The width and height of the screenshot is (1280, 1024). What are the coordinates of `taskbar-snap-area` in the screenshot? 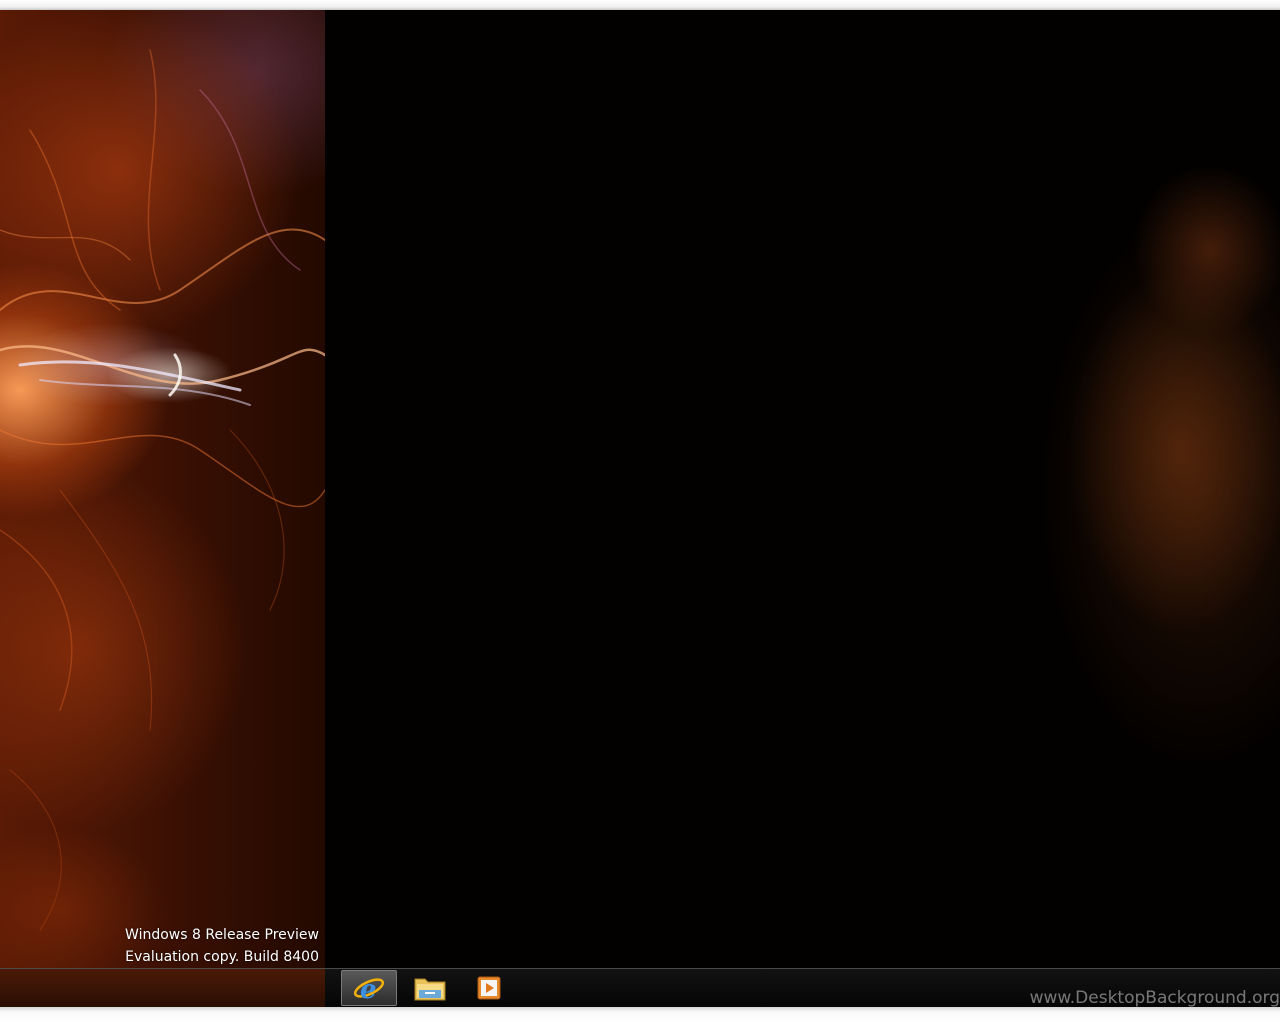 It's located at (162, 988).